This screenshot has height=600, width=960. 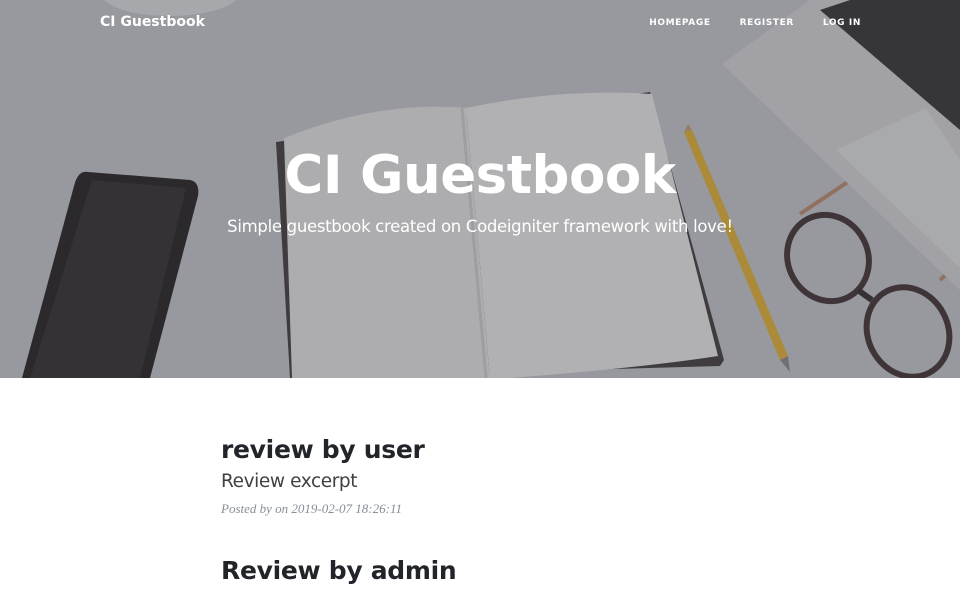 I want to click on post-preview: Review by admin, so click(x=481, y=571).